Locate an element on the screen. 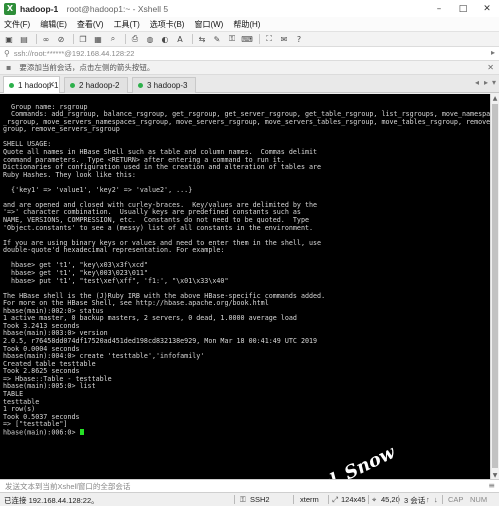 The width and height of the screenshot is (499, 506). help-icon: ? is located at coordinates (299, 39).